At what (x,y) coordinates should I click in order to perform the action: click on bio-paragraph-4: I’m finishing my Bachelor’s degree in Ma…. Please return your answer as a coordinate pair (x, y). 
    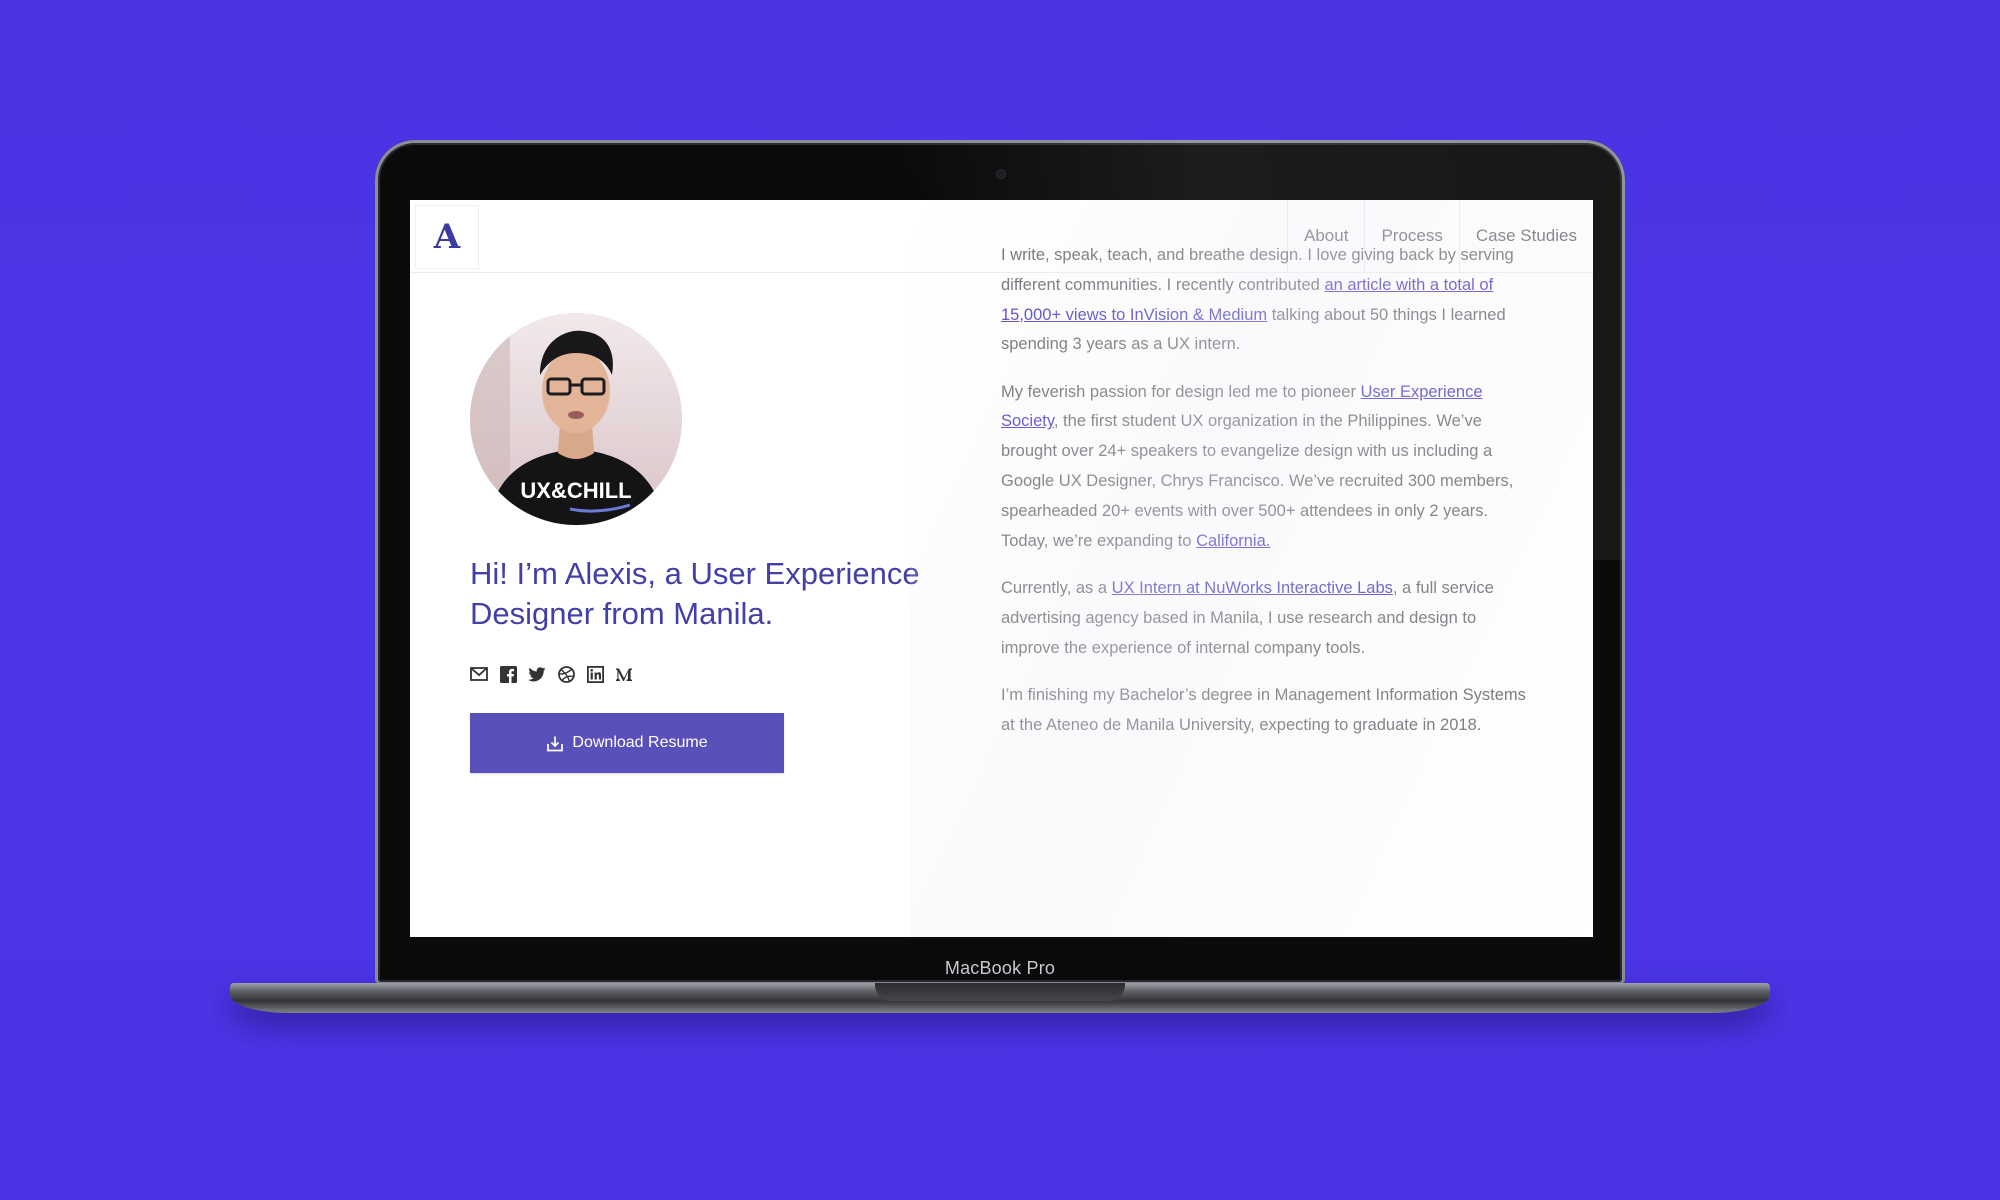
    Looking at the image, I should click on (1263, 709).